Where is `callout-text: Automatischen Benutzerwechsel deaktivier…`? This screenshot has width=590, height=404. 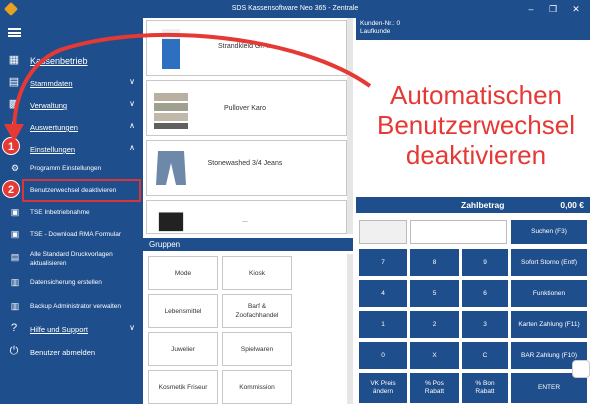 callout-text: Automatischen Benutzerwechsel deaktivier… is located at coordinates (476, 125).